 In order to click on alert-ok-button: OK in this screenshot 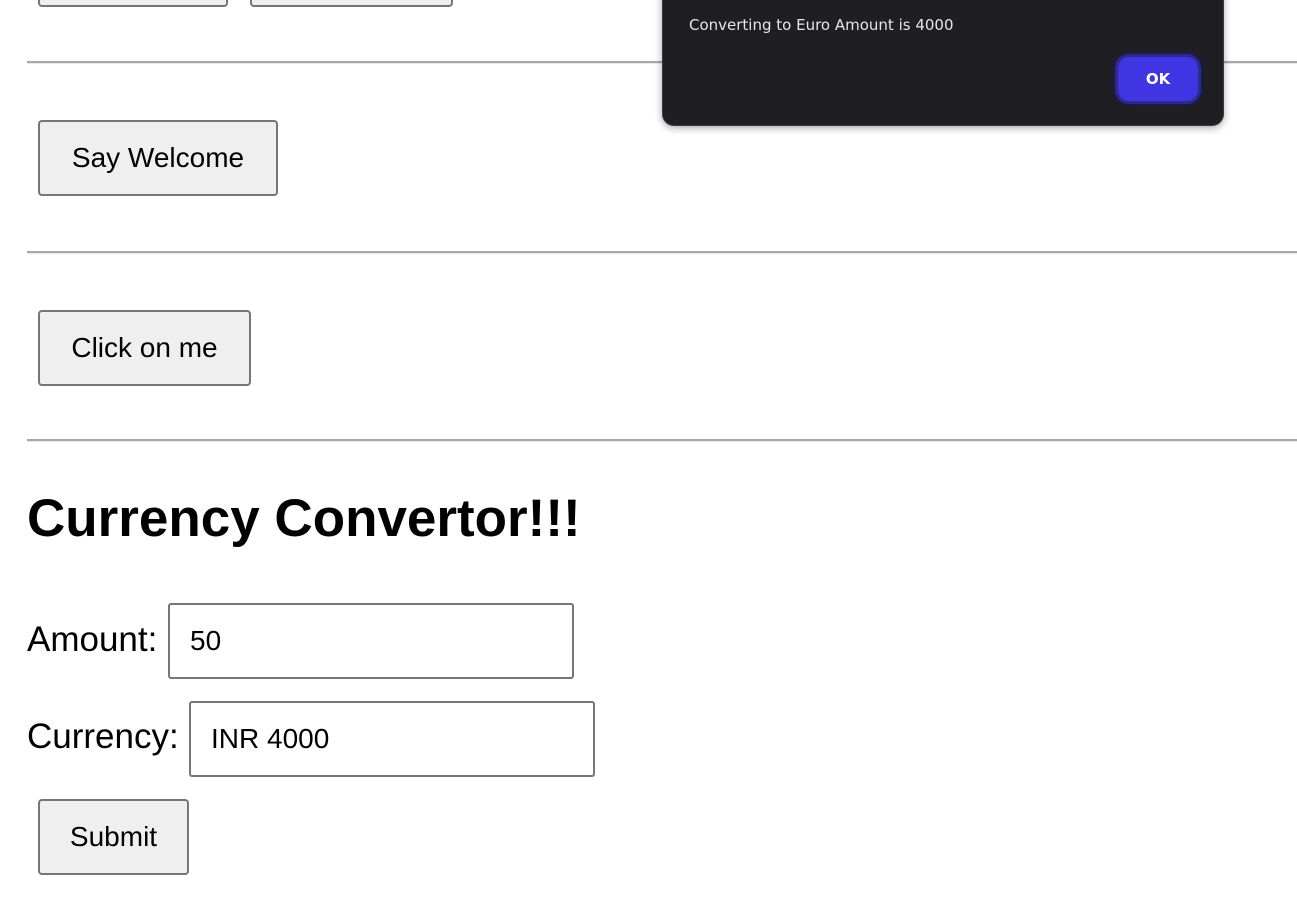, I will do `click(1158, 79)`.